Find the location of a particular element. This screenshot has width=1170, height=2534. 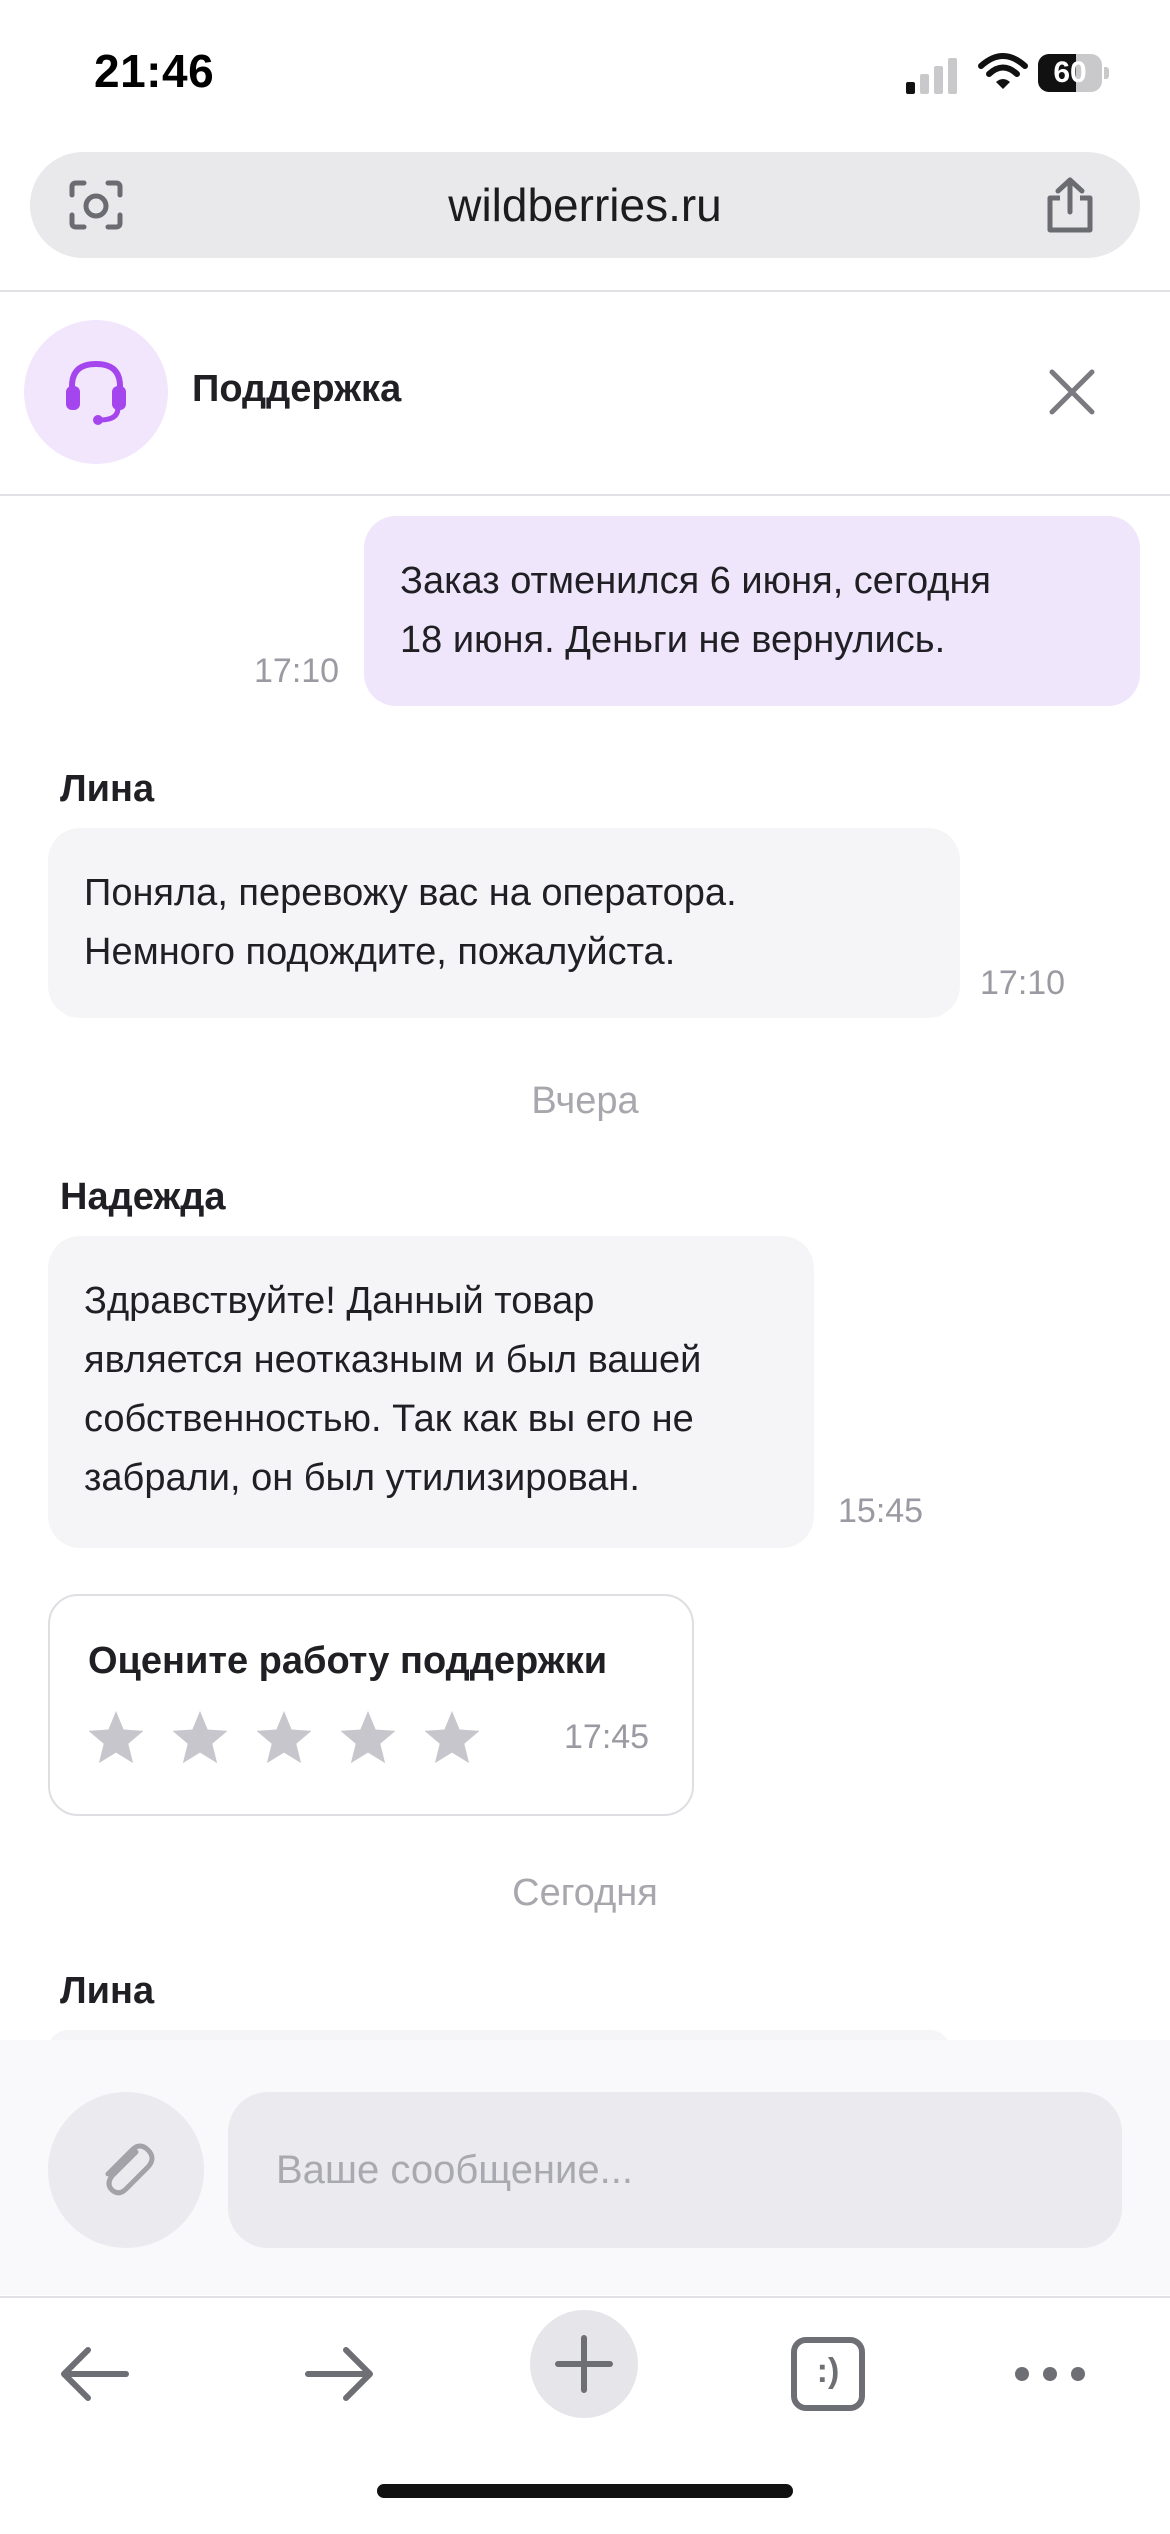

message-line: собственностью. Так как вы его не is located at coordinates (389, 1419).